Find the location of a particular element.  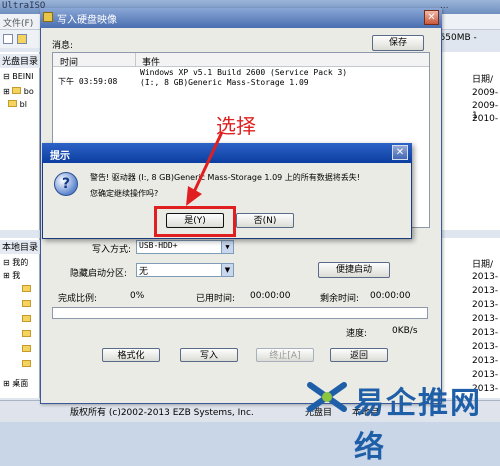

dialog-close-button: ✕ is located at coordinates (431, 17).